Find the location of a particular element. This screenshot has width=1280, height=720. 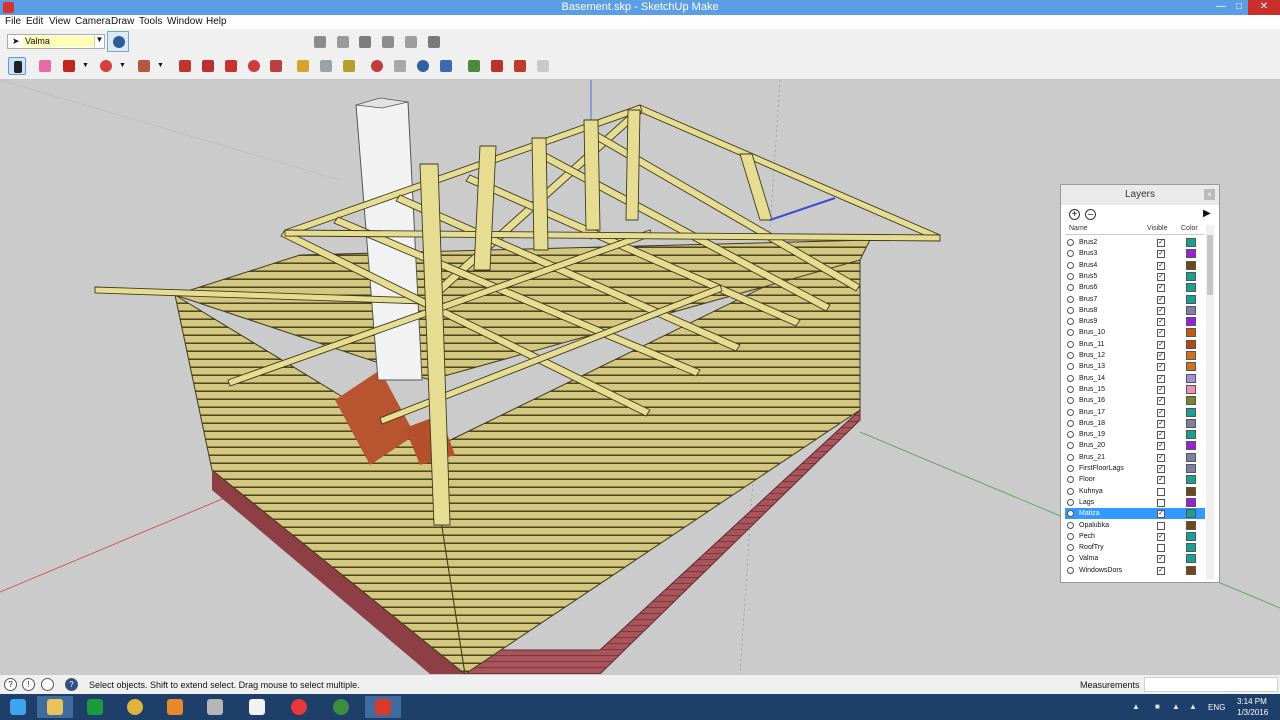

minimize-button: — is located at coordinates (1221, 7).